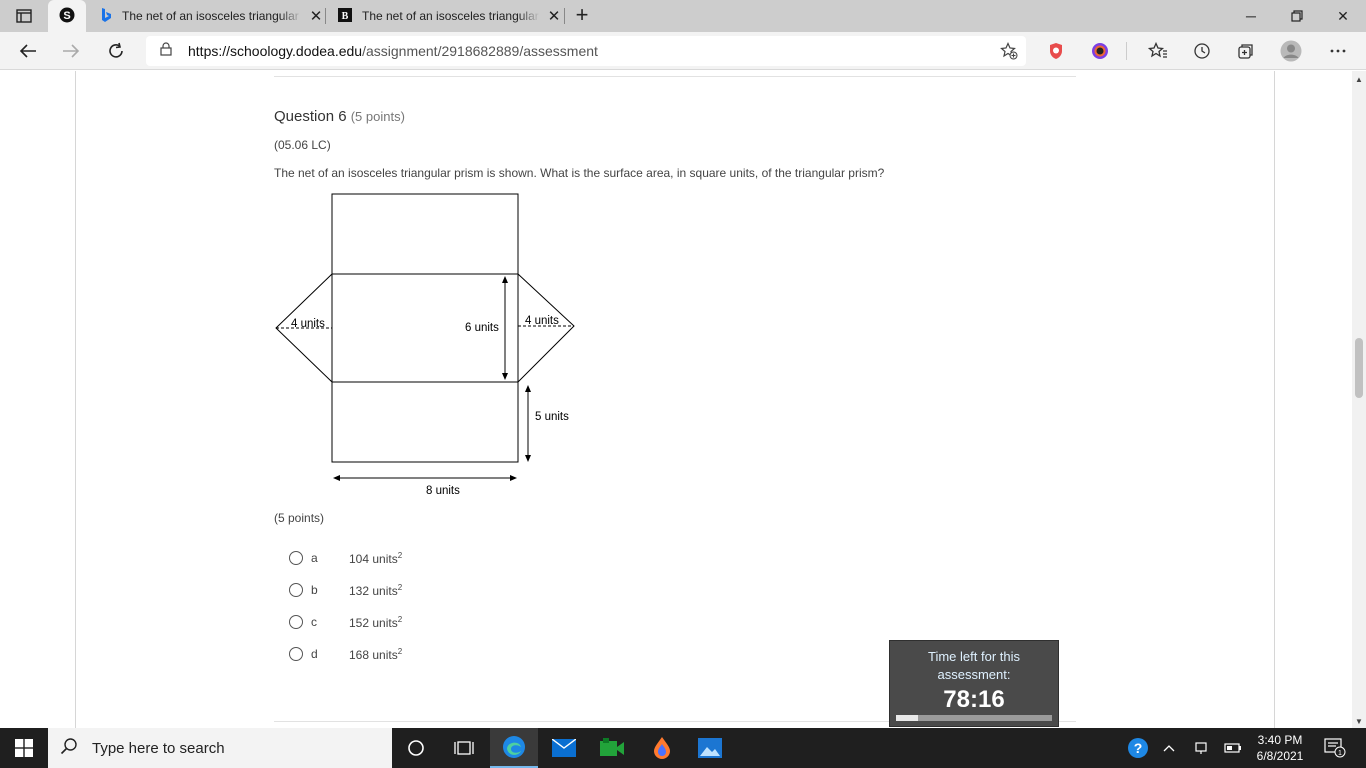 The image size is (1366, 768). Describe the element at coordinates (1280, 740) in the screenshot. I see `clock-time: 3:40 PM` at that location.